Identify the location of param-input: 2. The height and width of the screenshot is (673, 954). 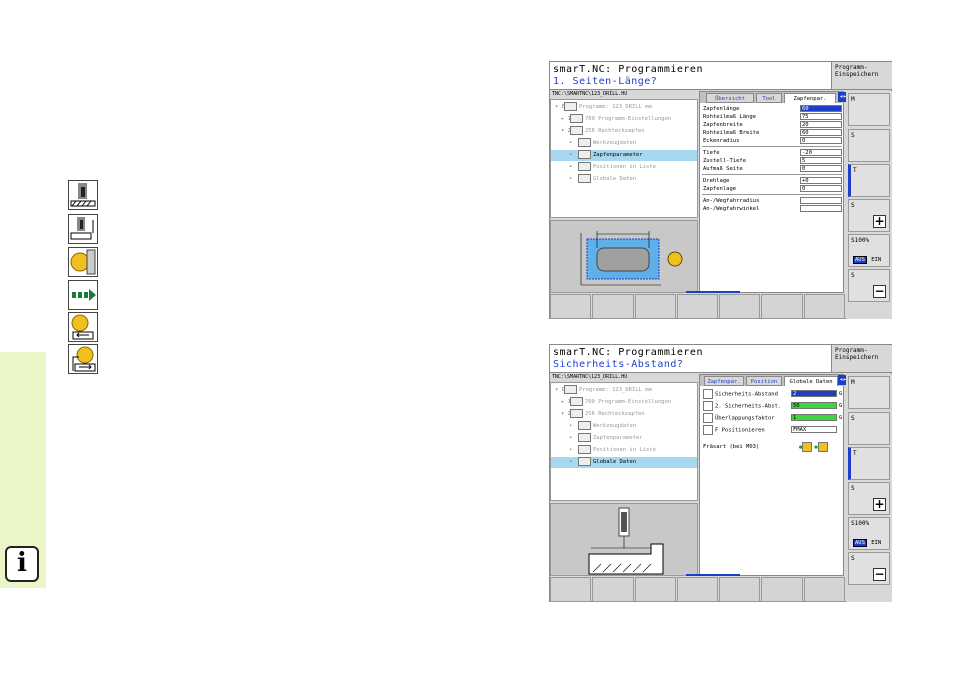
(814, 393).